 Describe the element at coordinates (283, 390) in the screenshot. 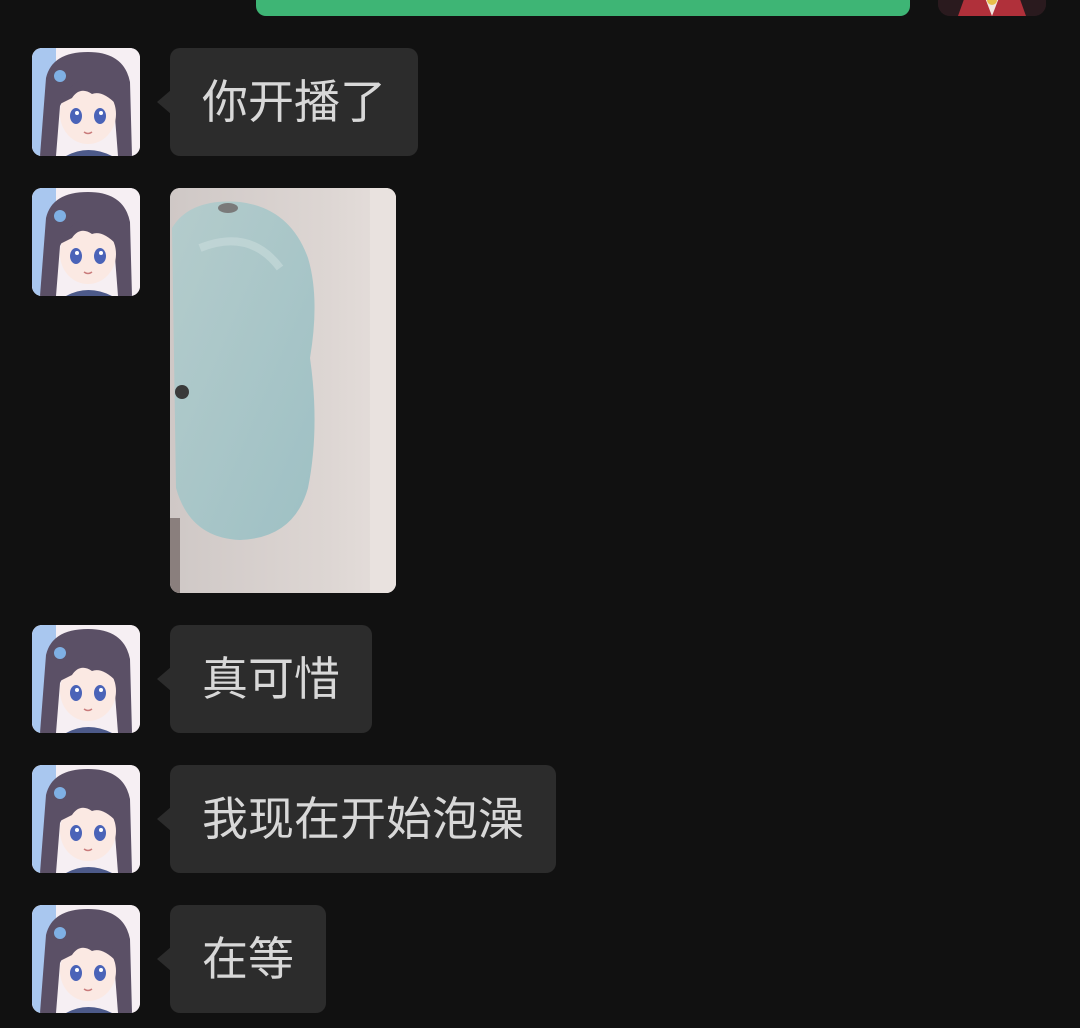

I see `bathtub-photo` at that location.